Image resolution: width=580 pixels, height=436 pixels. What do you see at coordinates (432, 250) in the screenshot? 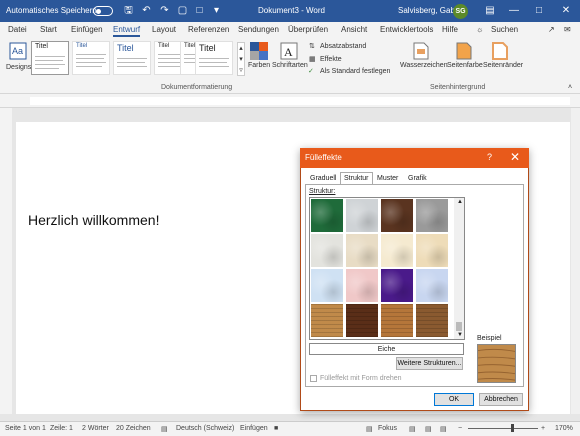
I see `texture-swatch-stationery` at bounding box center [432, 250].